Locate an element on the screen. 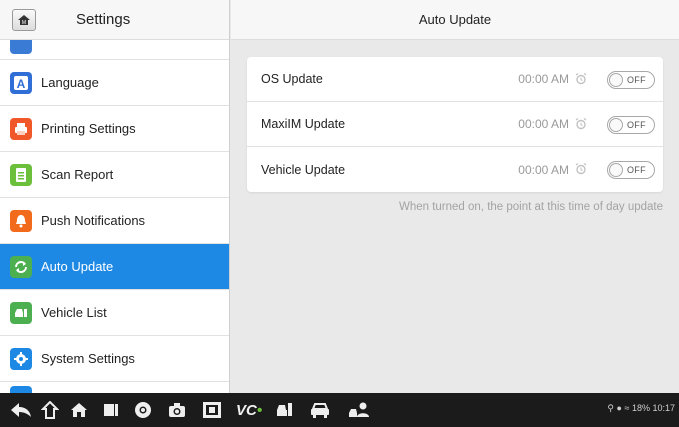 The width and height of the screenshot is (679, 427). sidebar-item-units-partial is located at coordinates (114, 50).